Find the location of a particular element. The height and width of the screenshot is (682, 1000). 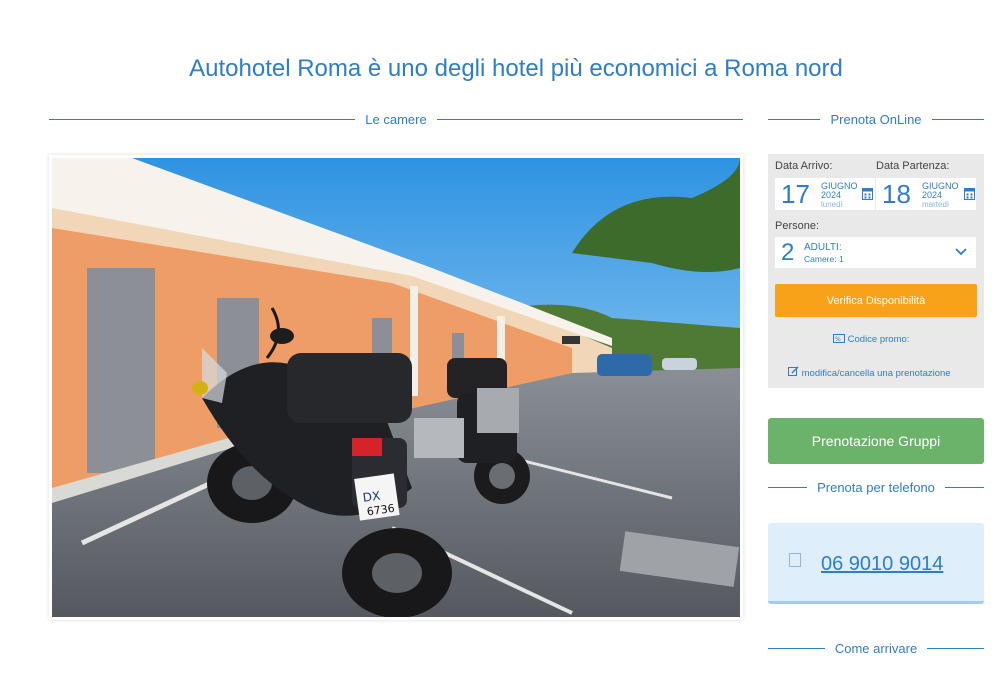

section-title-rooms: Le camere is located at coordinates (396, 119).